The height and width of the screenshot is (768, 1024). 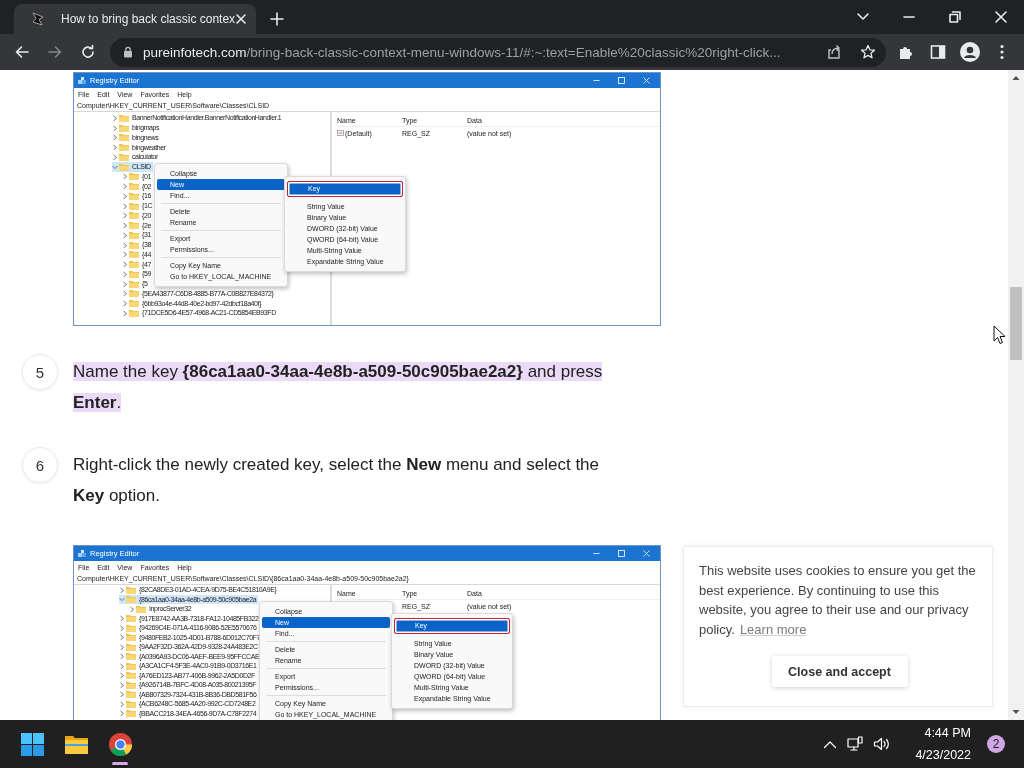 What do you see at coordinates (943, 733) in the screenshot?
I see `clock-time: 4:44 PM` at bounding box center [943, 733].